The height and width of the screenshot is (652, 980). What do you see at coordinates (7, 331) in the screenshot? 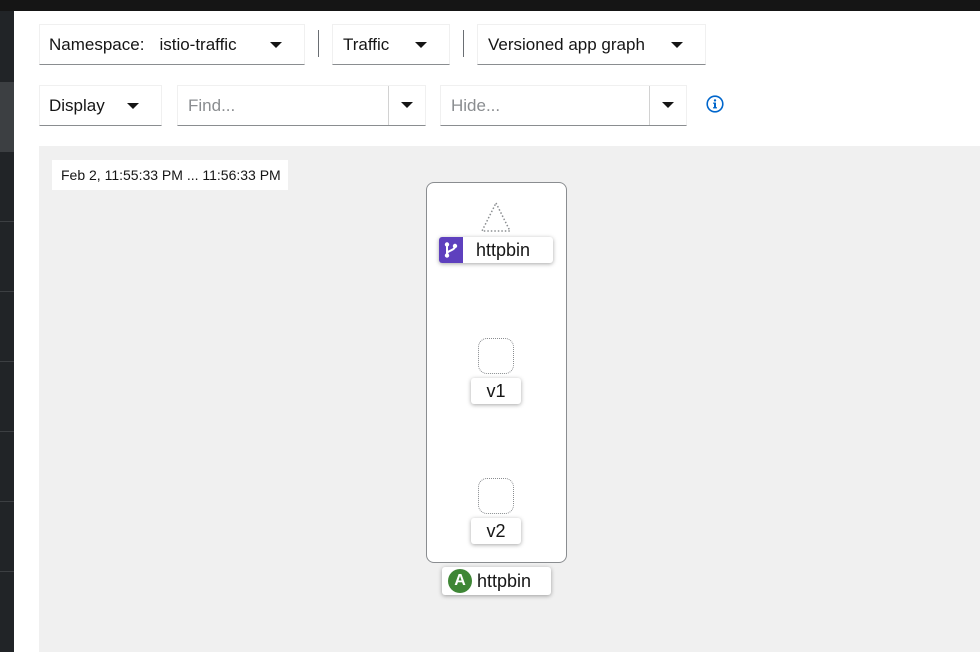
I see `side-navigation` at bounding box center [7, 331].